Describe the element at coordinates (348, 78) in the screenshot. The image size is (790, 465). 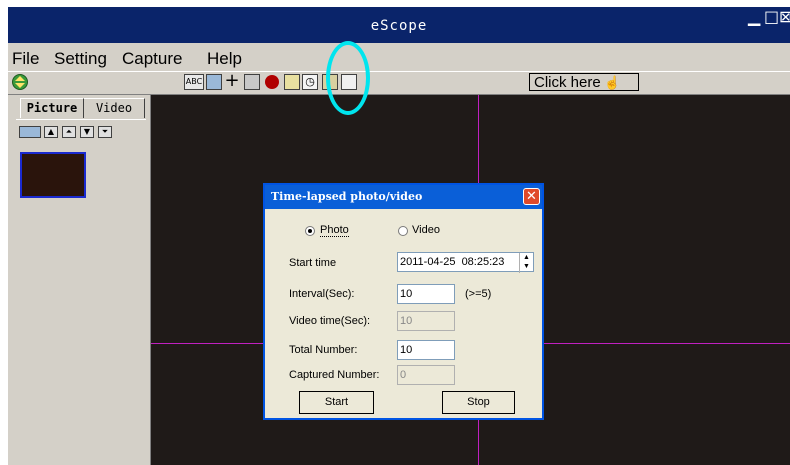
I see `highlight-circle` at that location.